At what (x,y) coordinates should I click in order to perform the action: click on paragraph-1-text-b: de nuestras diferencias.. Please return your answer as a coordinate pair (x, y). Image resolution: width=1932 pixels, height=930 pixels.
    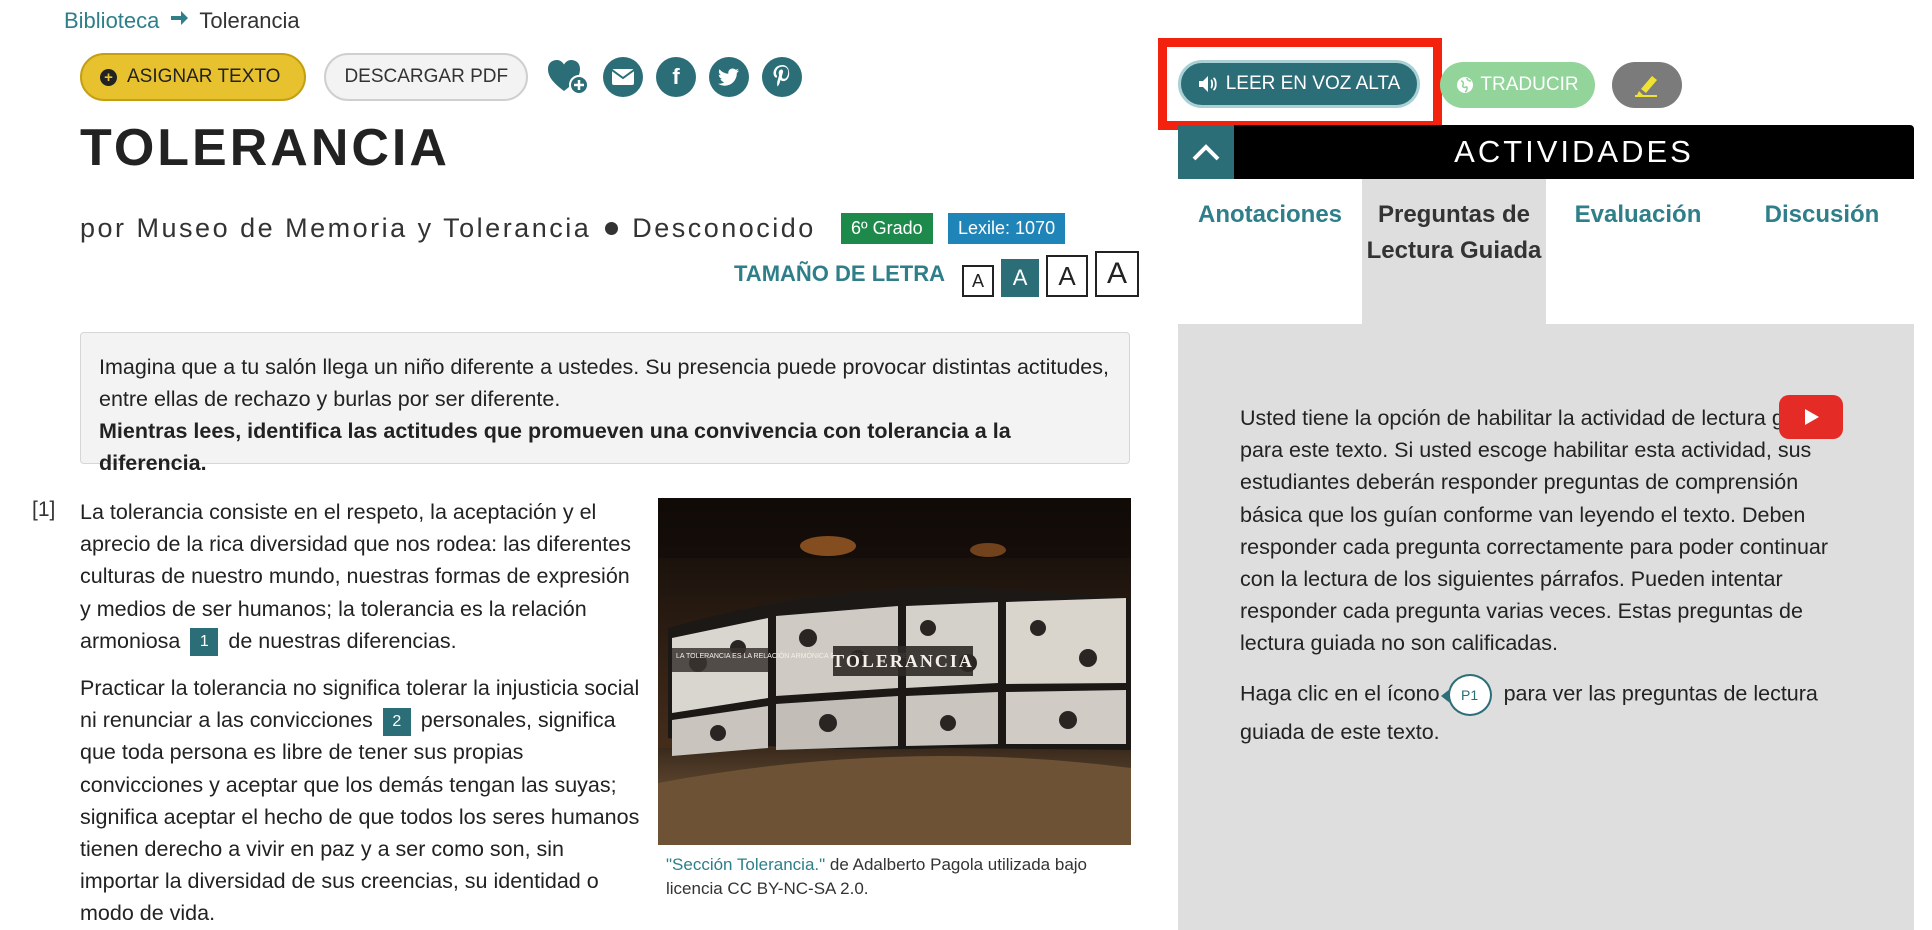
    Looking at the image, I should click on (342, 640).